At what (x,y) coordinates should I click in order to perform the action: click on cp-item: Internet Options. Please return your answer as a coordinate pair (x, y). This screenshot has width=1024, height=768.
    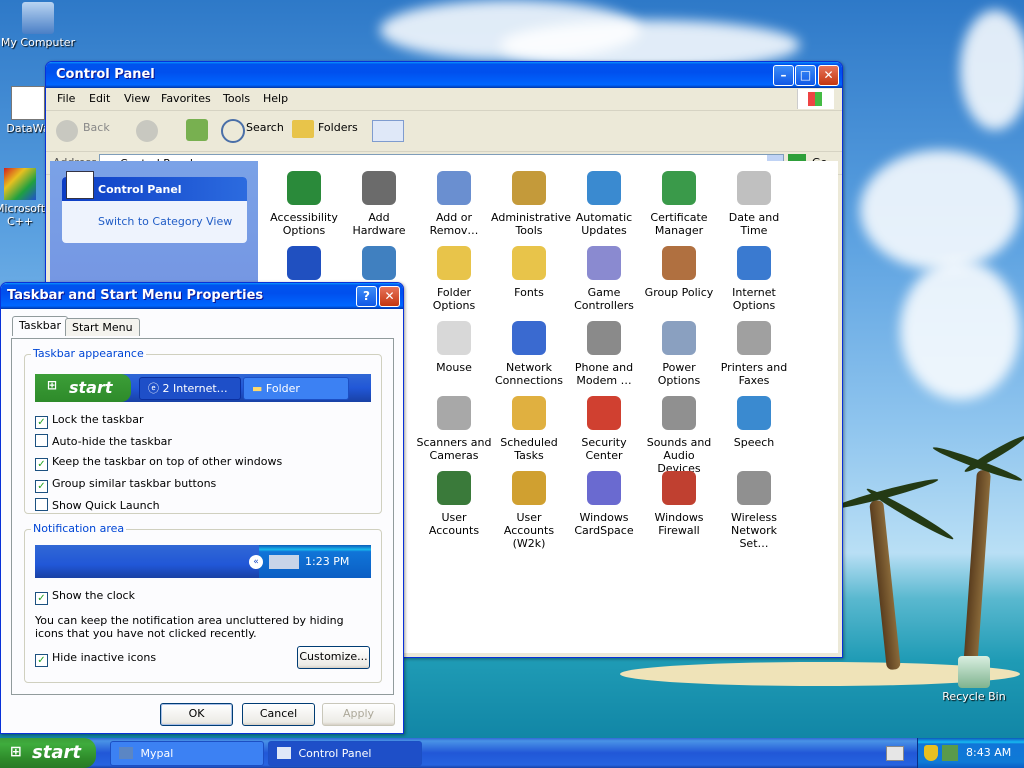
    Looking at the image, I should click on (754, 279).